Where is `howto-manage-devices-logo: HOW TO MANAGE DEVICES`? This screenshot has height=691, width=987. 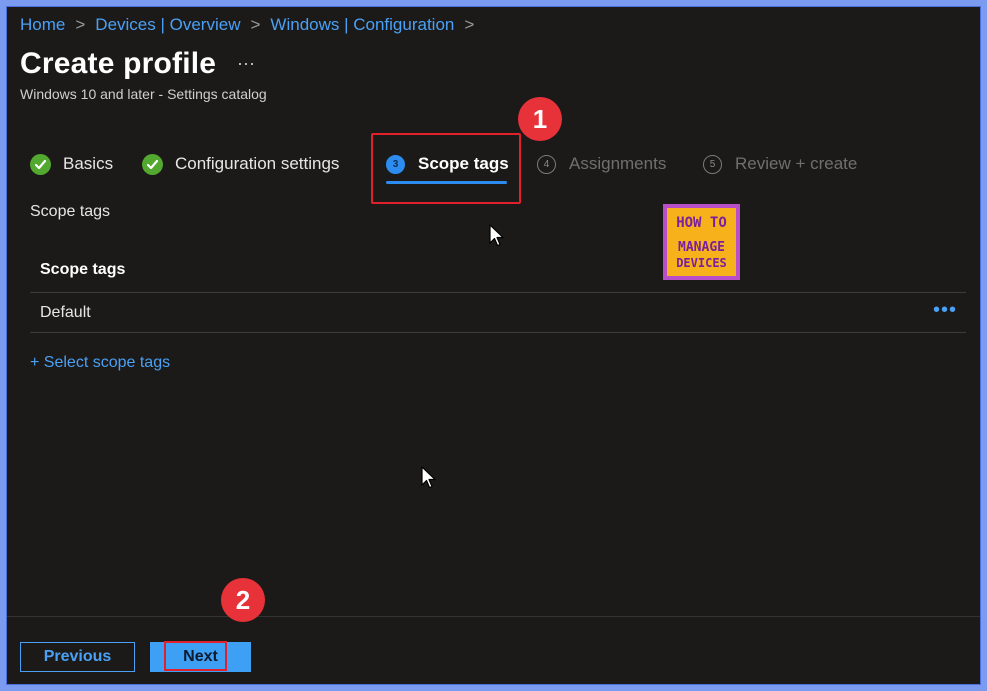
howto-manage-devices-logo: HOW TO MANAGE DEVICES is located at coordinates (701, 242).